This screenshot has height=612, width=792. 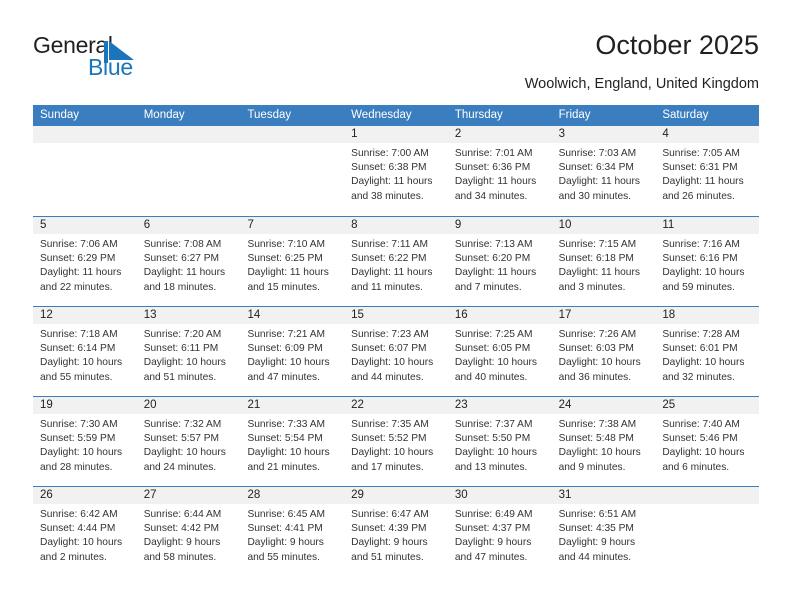 What do you see at coordinates (181, 529) in the screenshot?
I see `sunset-text: Sunset: 4:42 PM` at bounding box center [181, 529].